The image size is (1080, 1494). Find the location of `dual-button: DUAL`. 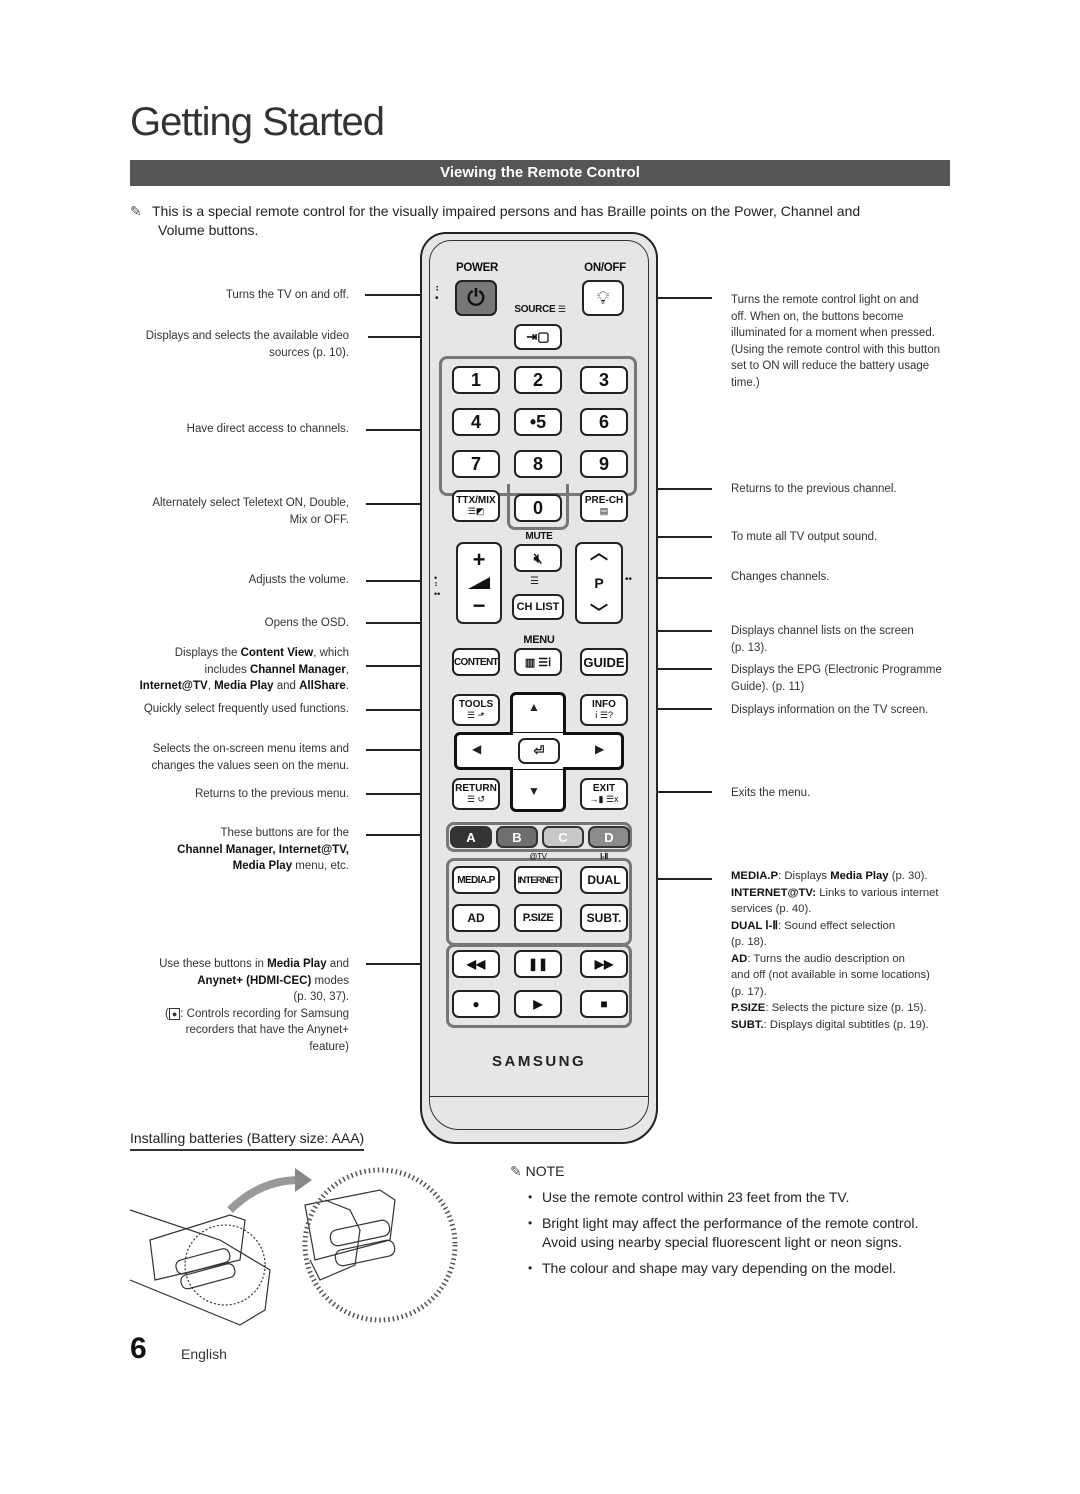

dual-button: DUAL is located at coordinates (604, 880).